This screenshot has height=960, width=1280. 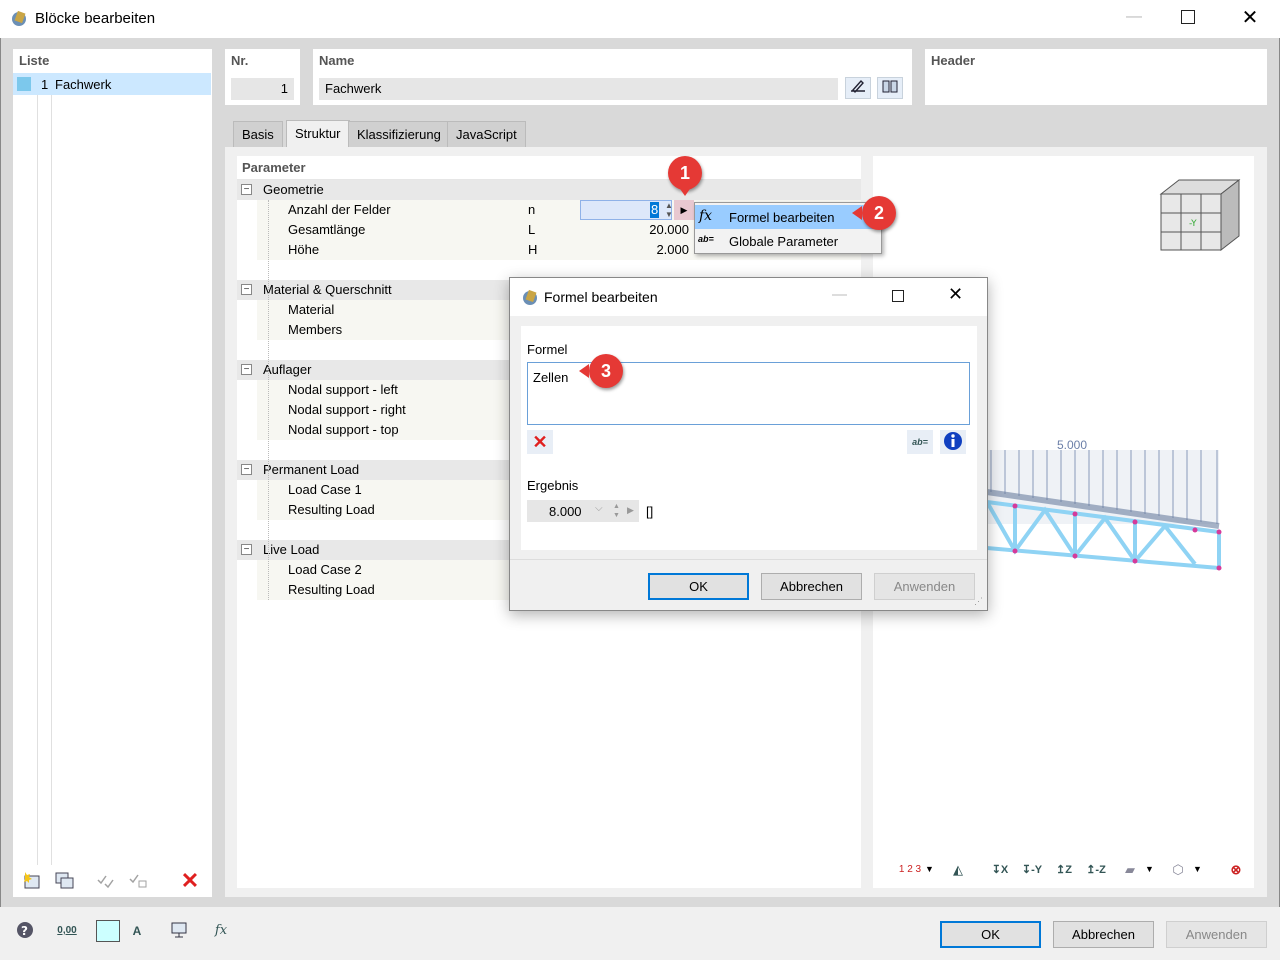 What do you see at coordinates (978, 601) in the screenshot?
I see `resize-grip-icon: ⋰` at bounding box center [978, 601].